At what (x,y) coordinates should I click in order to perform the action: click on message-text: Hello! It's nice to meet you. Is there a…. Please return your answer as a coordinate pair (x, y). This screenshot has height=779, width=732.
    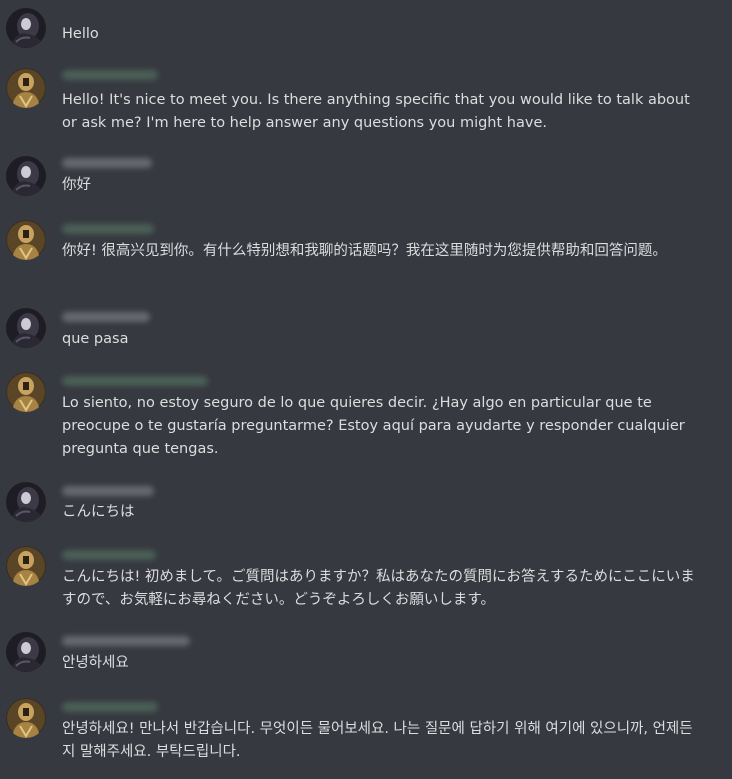
    Looking at the image, I should click on (376, 111).